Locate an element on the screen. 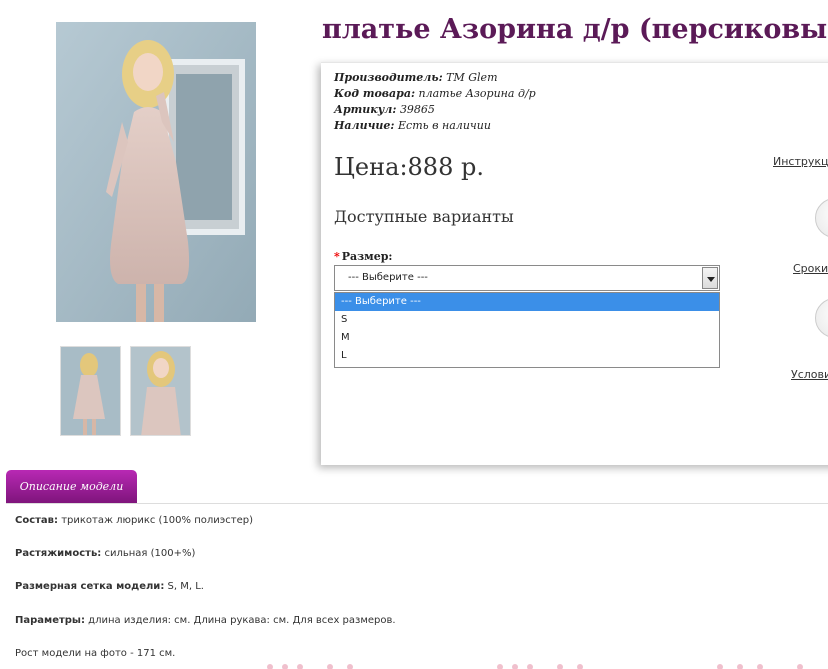  spec-manufacturer: Производитель: TM Glem is located at coordinates (416, 77).